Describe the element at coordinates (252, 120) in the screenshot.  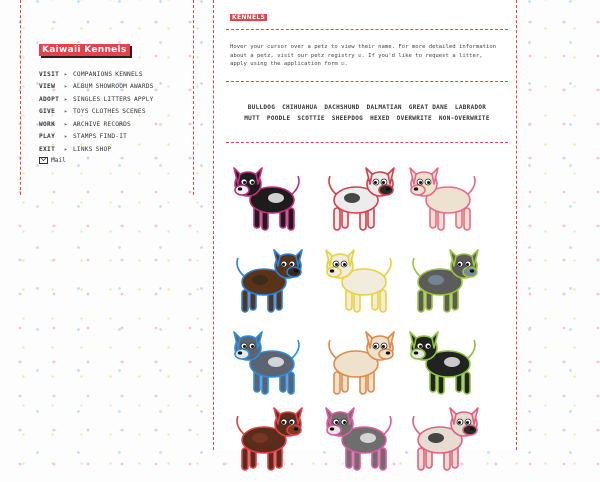
I see `breed-link: MUTT` at that location.